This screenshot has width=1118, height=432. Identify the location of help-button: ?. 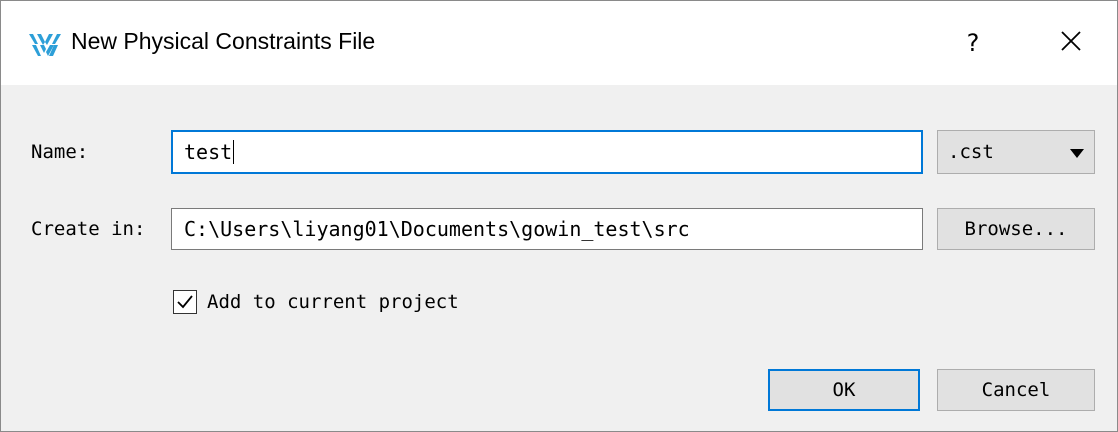
(973, 43).